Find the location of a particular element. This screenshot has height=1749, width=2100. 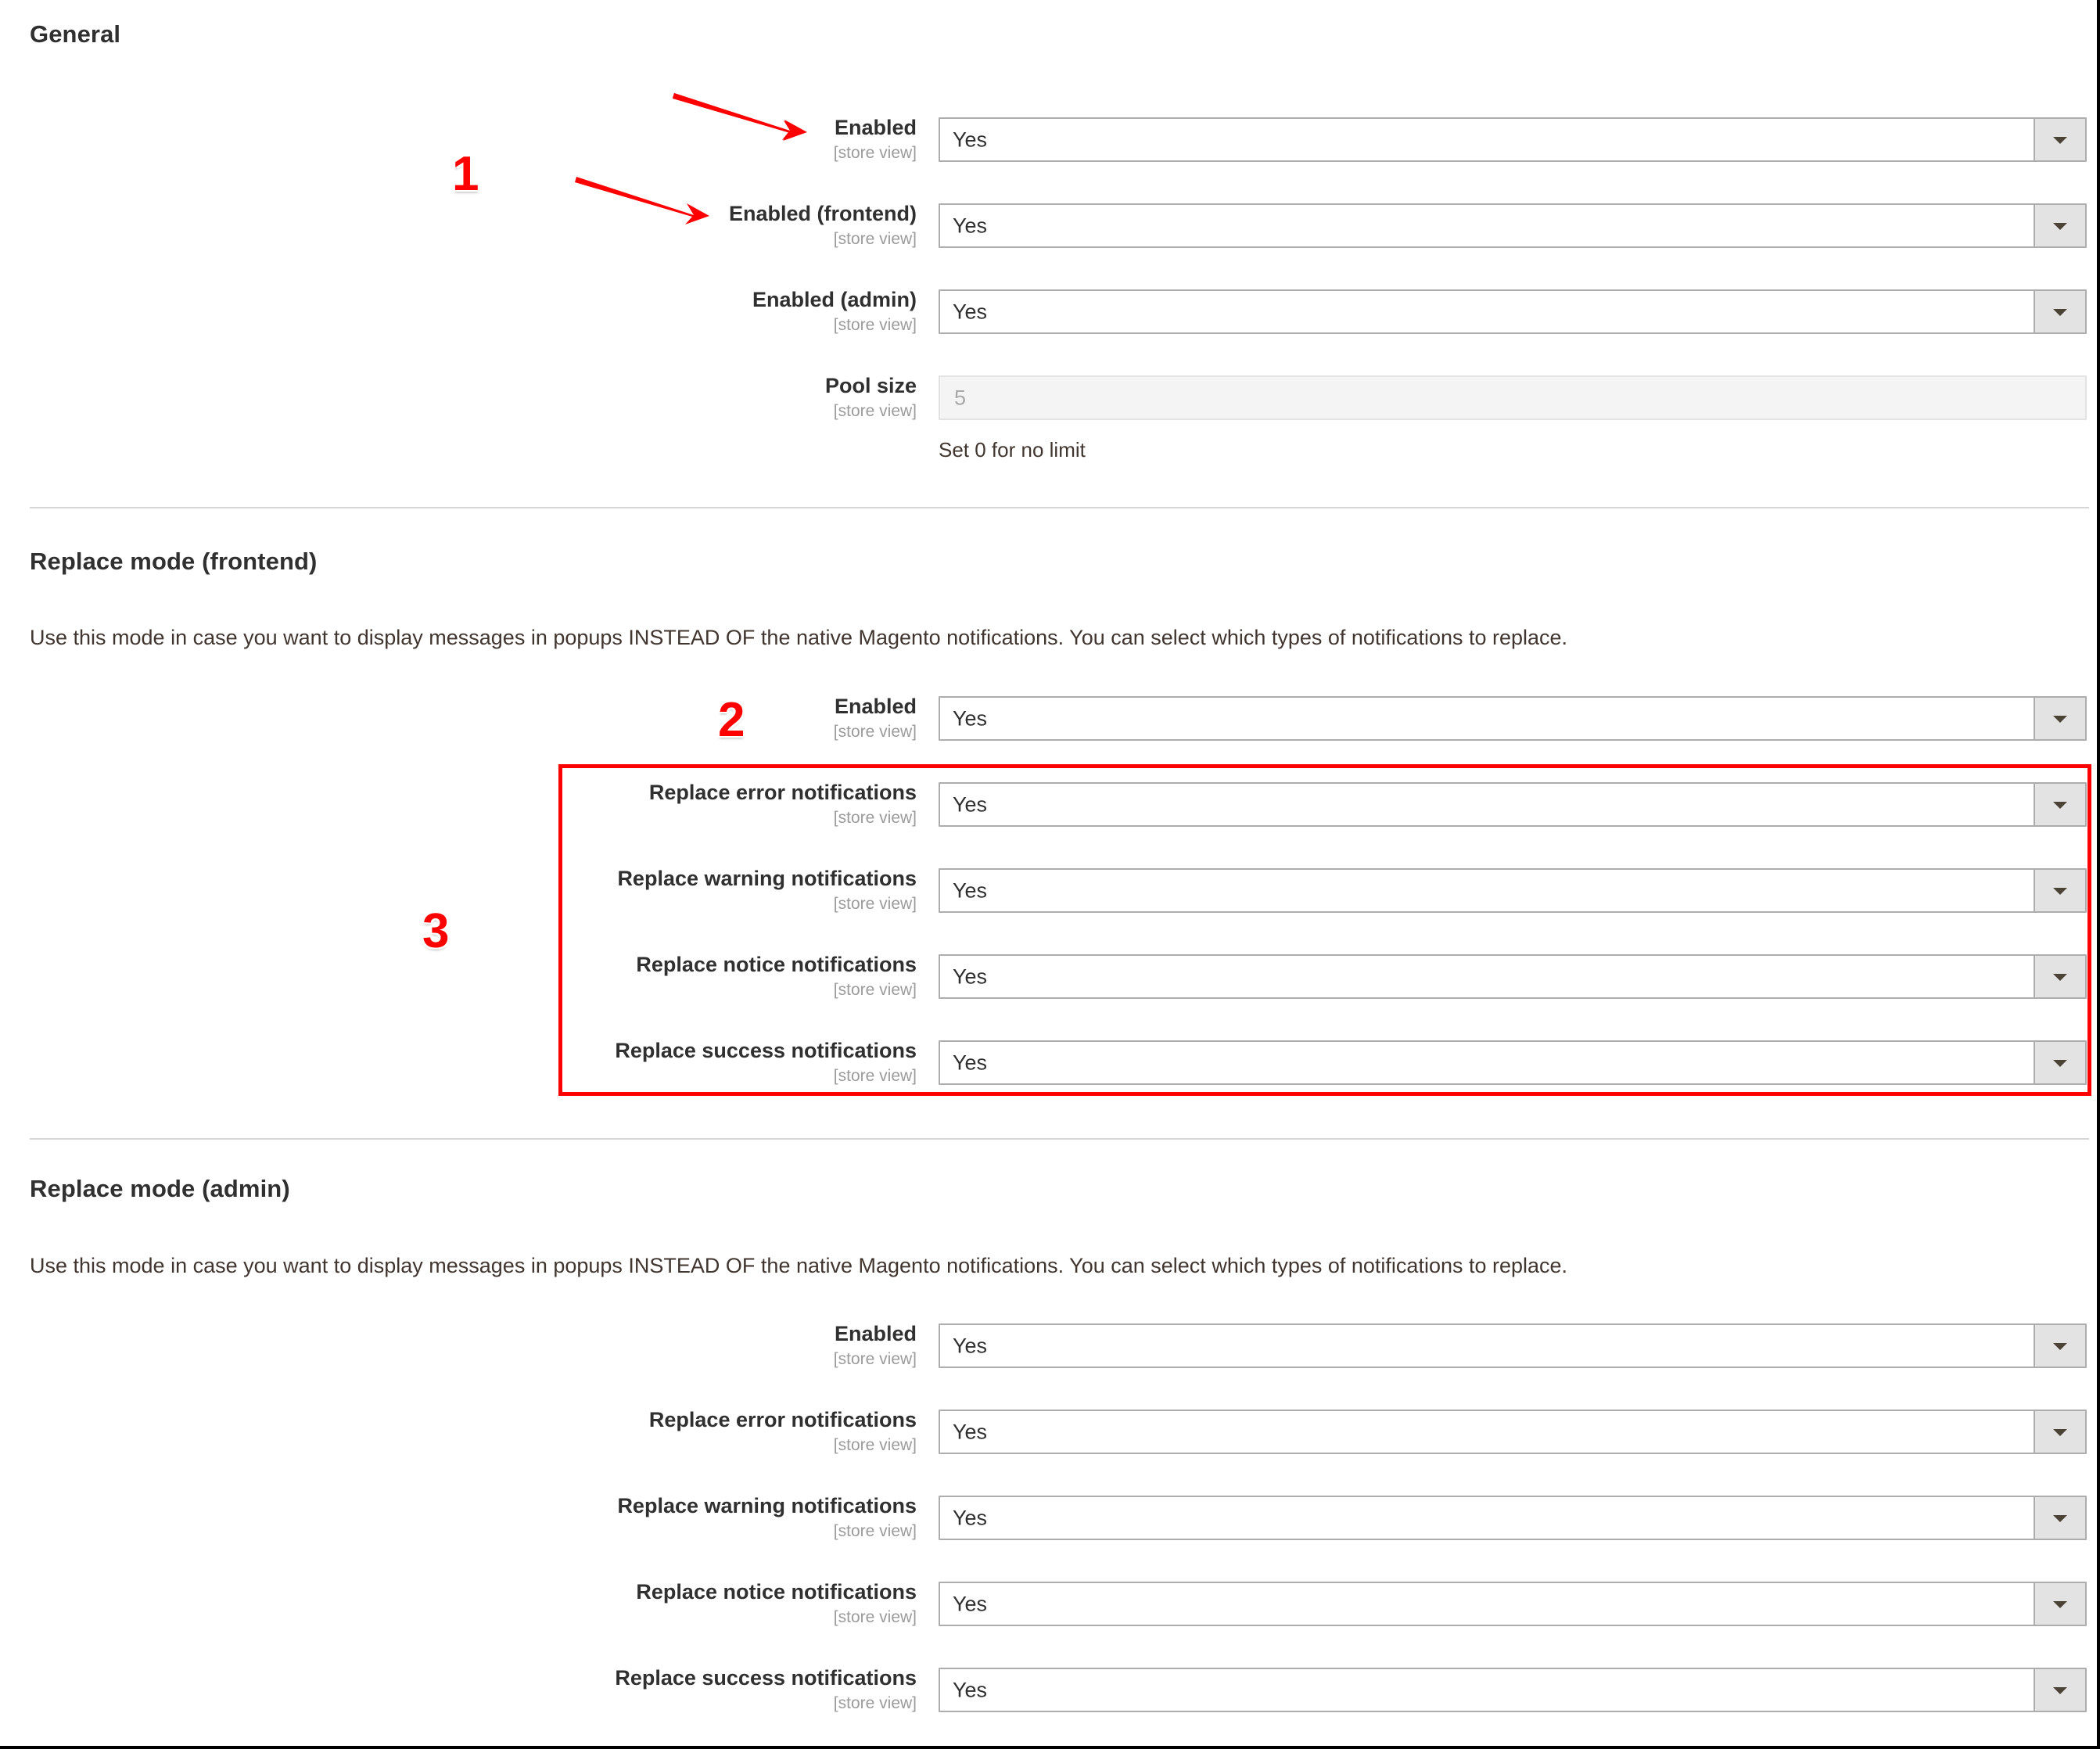

pool-size-input: 5 is located at coordinates (1513, 397).